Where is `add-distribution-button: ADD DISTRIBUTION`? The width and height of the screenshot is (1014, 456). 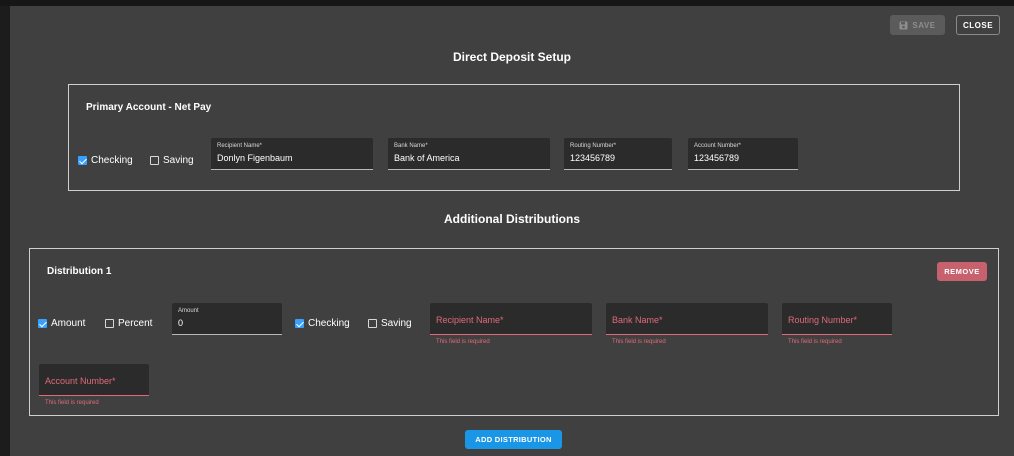 add-distribution-button: ADD DISTRIBUTION is located at coordinates (513, 439).